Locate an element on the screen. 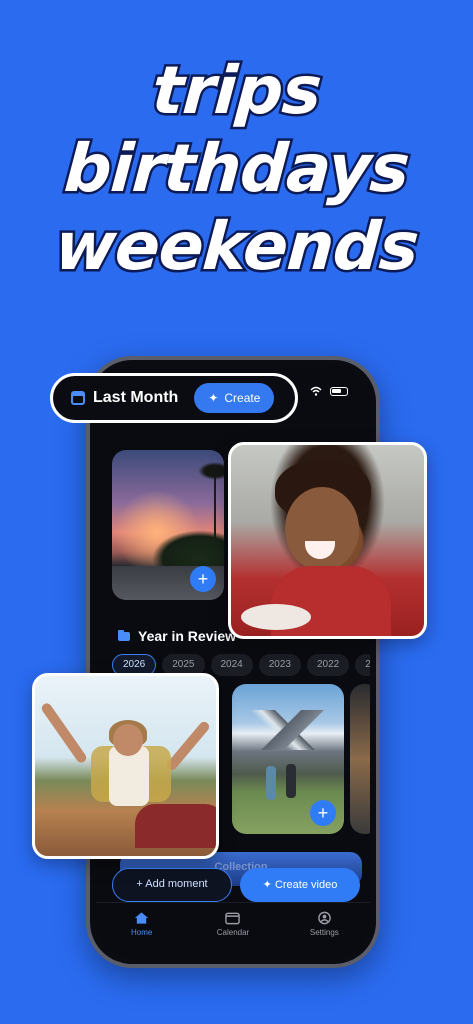  create-button: ✦ Create is located at coordinates (234, 398).